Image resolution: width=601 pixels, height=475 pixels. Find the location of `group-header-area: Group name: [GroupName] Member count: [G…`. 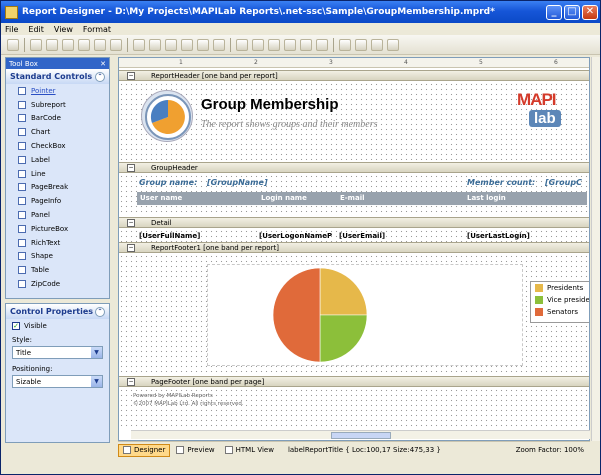

group-header-area: Group name: [GroupName] Member count: [G… is located at coordinates (354, 195).